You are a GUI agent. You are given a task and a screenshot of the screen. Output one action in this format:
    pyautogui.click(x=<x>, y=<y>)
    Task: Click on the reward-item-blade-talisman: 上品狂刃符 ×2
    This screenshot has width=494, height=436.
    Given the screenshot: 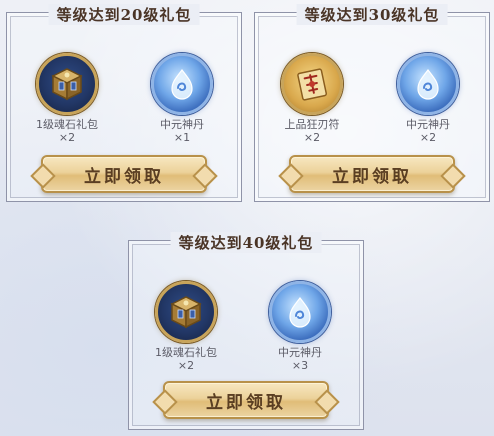 What is the action you would take?
    pyautogui.click(x=312, y=98)
    